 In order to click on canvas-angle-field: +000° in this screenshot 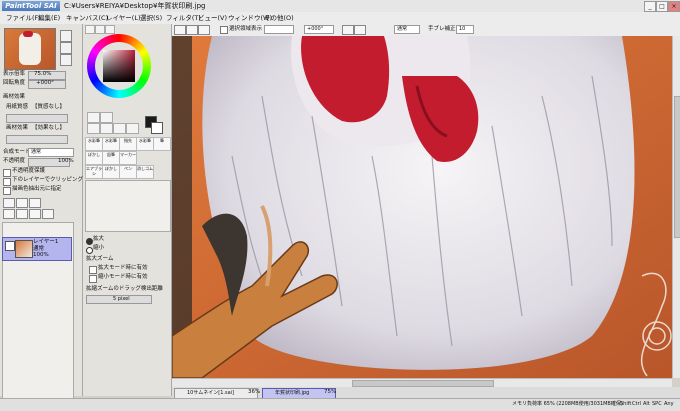, I will do `click(319, 29)`.